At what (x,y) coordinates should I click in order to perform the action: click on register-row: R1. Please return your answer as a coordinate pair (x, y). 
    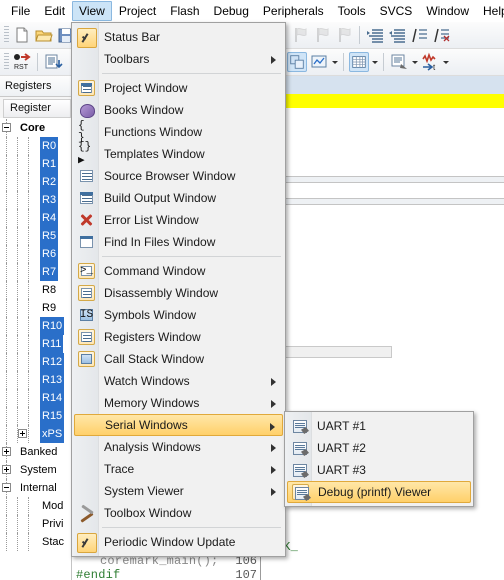
    Looking at the image, I should click on (35, 164).